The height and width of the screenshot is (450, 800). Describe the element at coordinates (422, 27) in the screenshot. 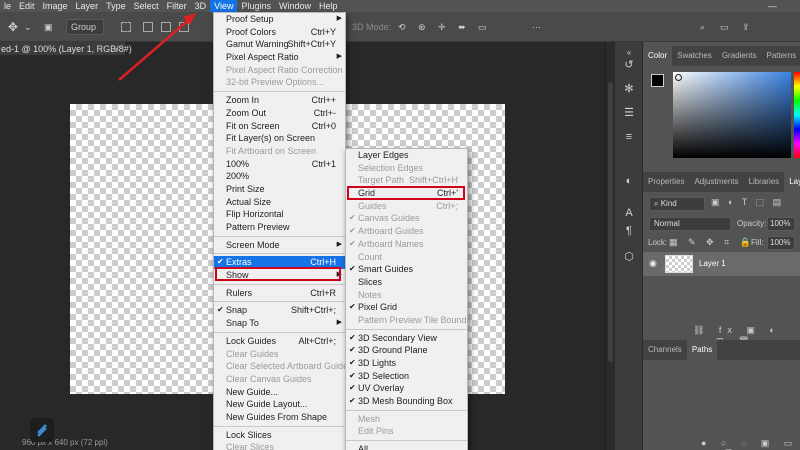

I see `3d-roll-icon: ⊛` at that location.